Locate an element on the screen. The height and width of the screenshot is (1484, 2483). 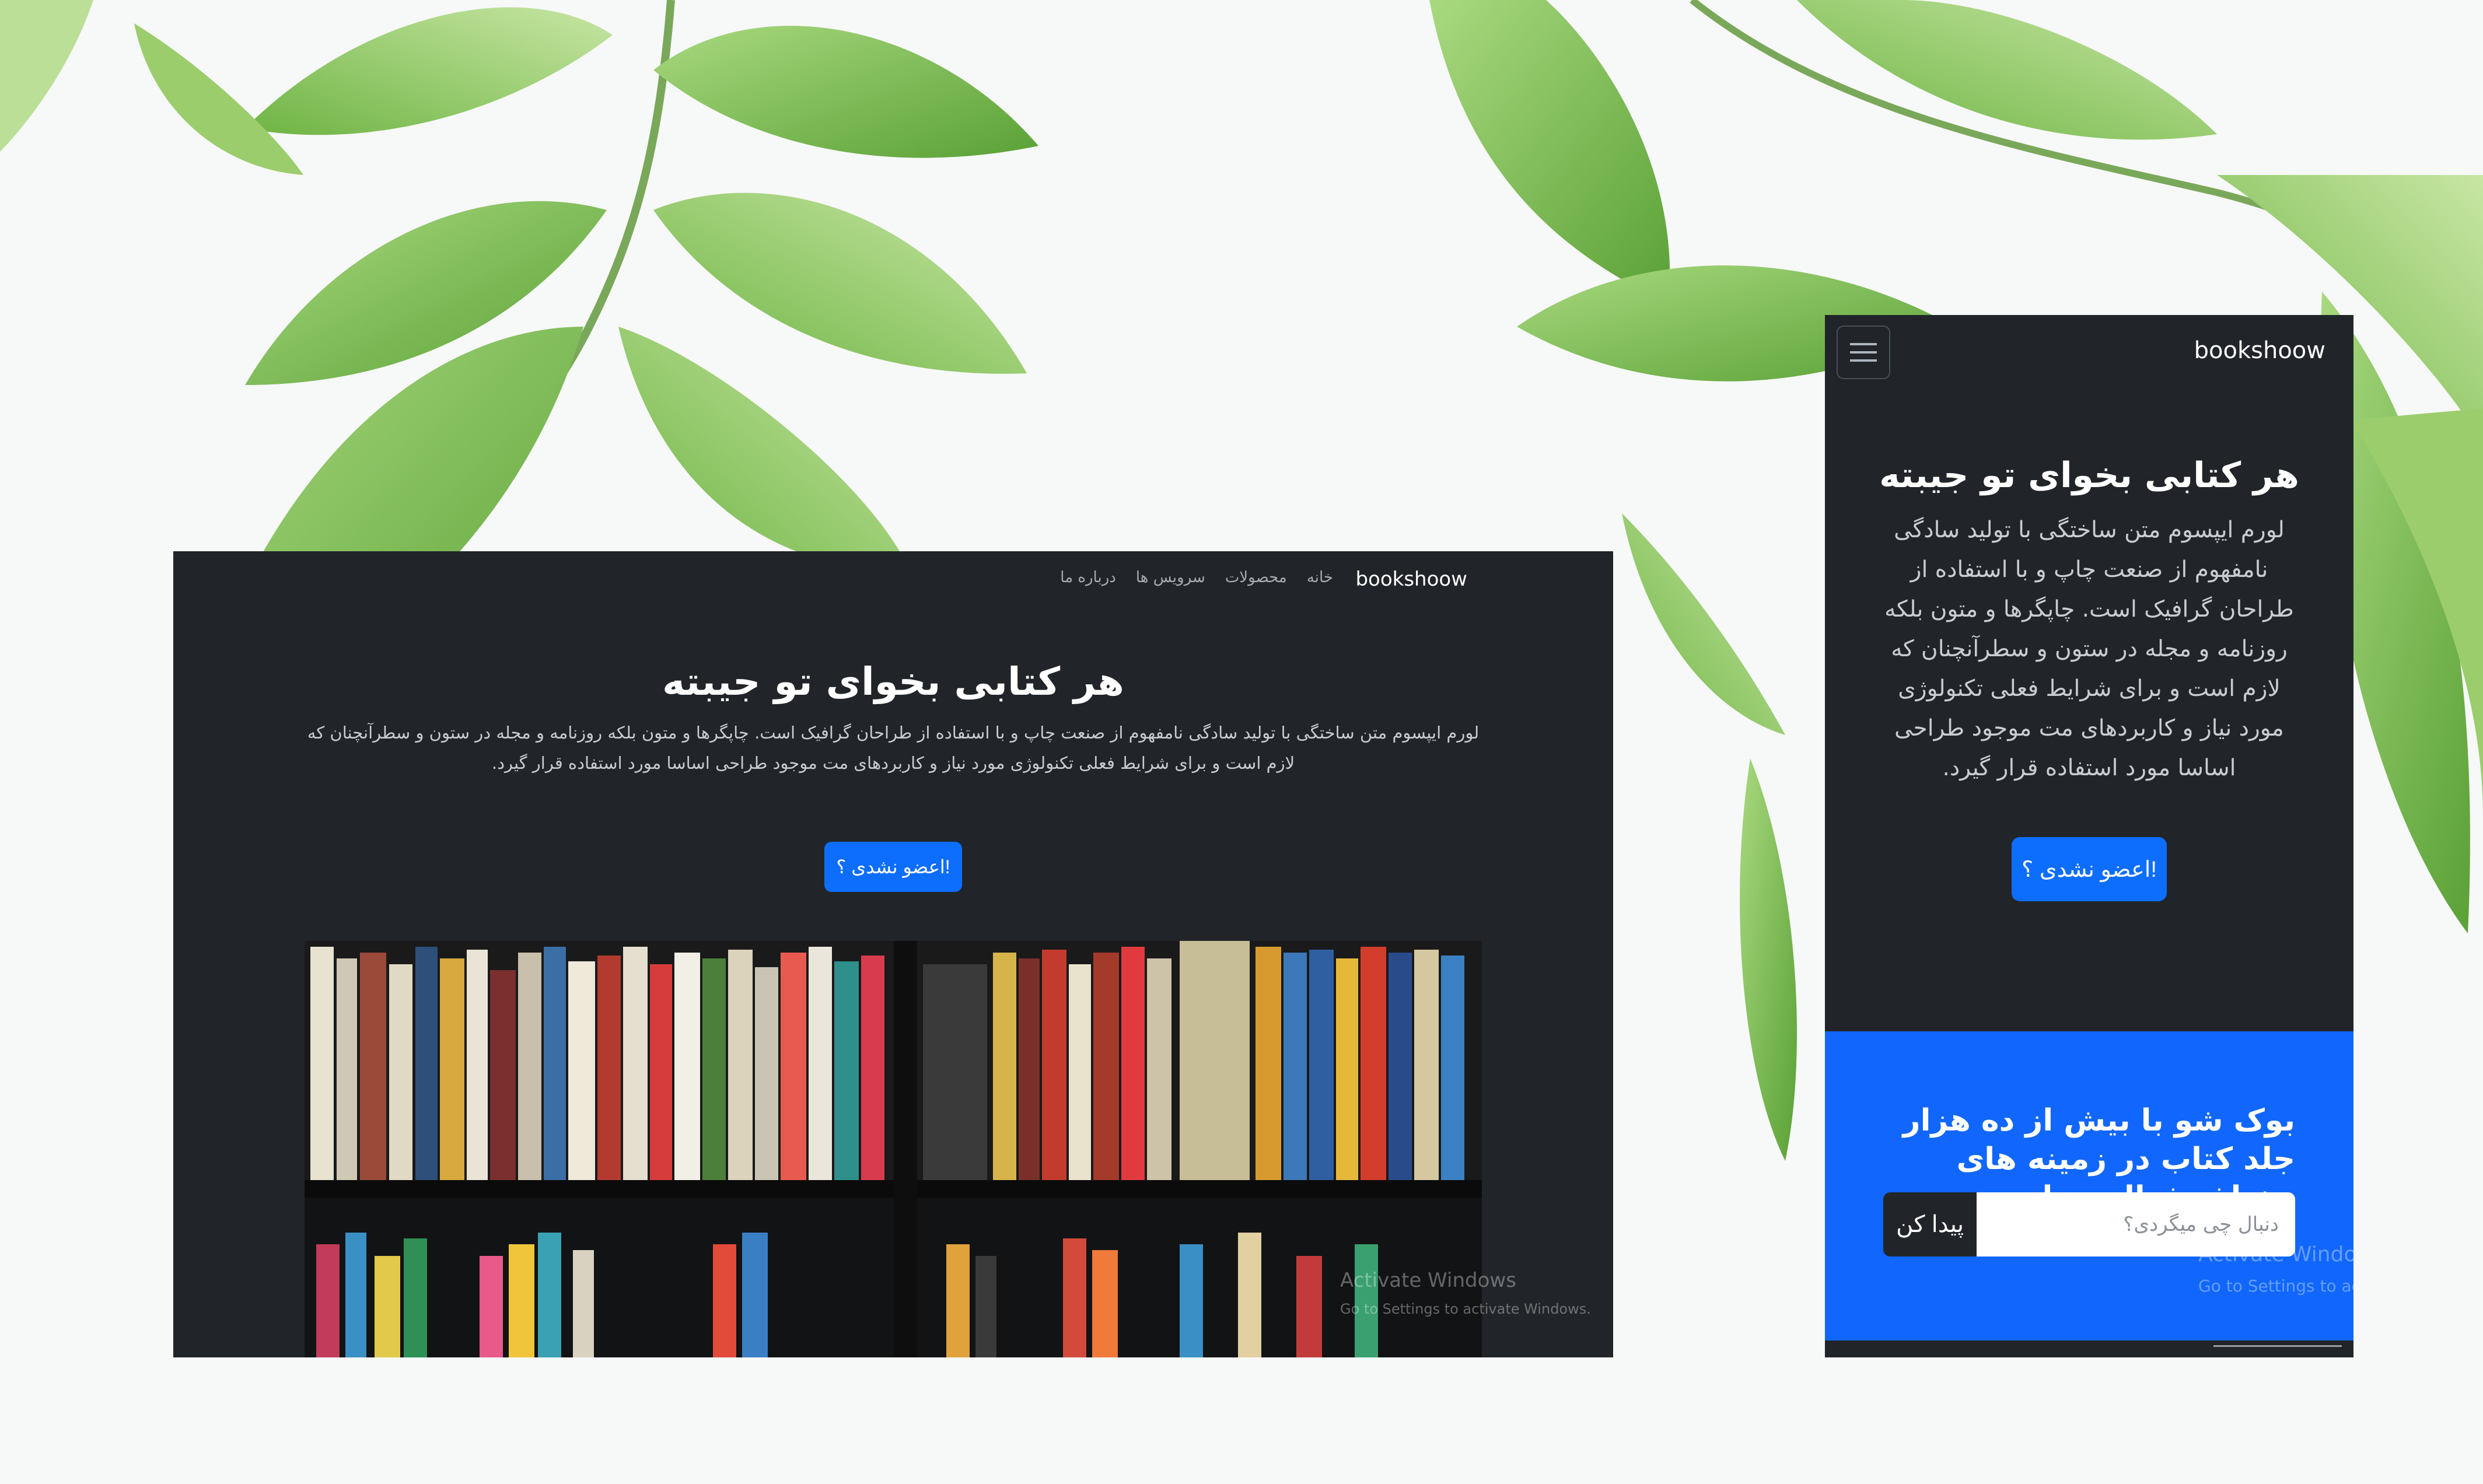
mobile-activate-windows-title: Activate Windows is located at coordinates (2276, 1254).